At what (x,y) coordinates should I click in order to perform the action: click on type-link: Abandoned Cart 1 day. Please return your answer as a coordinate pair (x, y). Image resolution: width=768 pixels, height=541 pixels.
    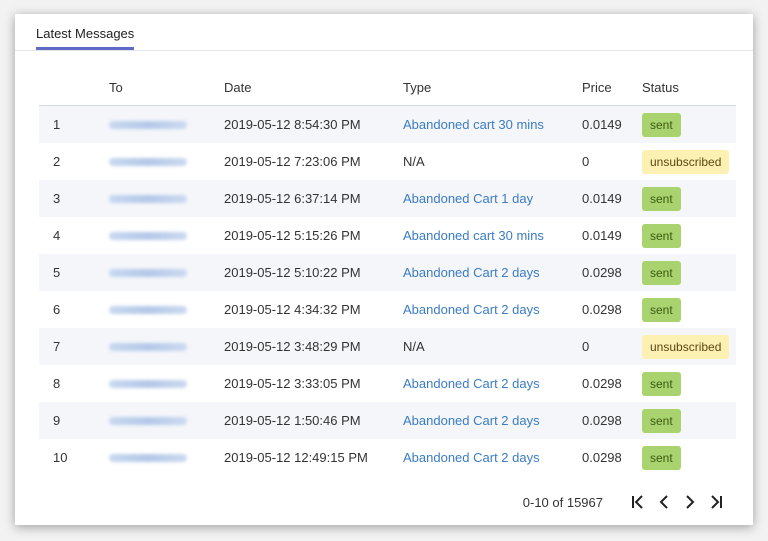
    Looking at the image, I should click on (468, 198).